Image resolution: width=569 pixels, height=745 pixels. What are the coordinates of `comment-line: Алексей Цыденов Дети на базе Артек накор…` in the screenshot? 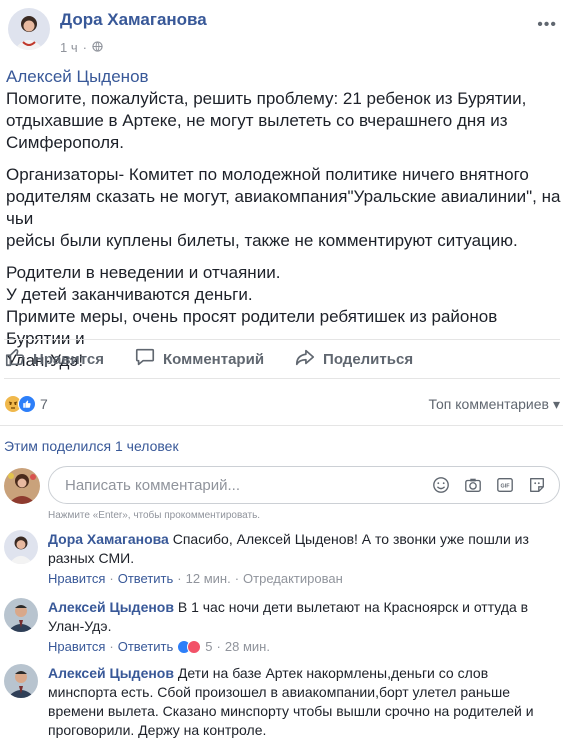 It's located at (304, 673).